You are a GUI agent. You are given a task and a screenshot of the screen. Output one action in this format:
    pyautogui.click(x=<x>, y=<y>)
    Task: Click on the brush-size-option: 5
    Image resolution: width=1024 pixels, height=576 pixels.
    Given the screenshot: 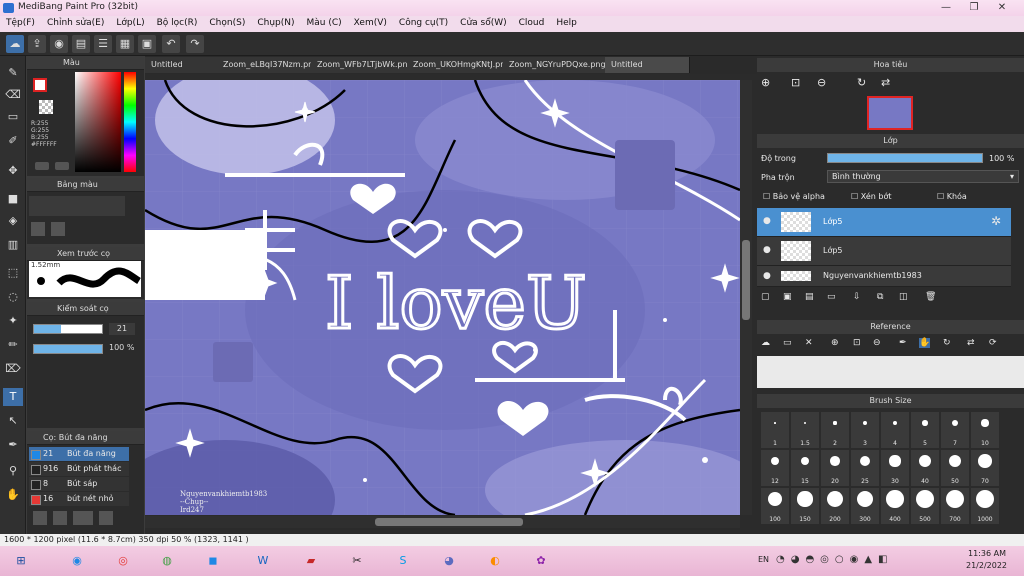 What is the action you would take?
    pyautogui.click(x=925, y=430)
    